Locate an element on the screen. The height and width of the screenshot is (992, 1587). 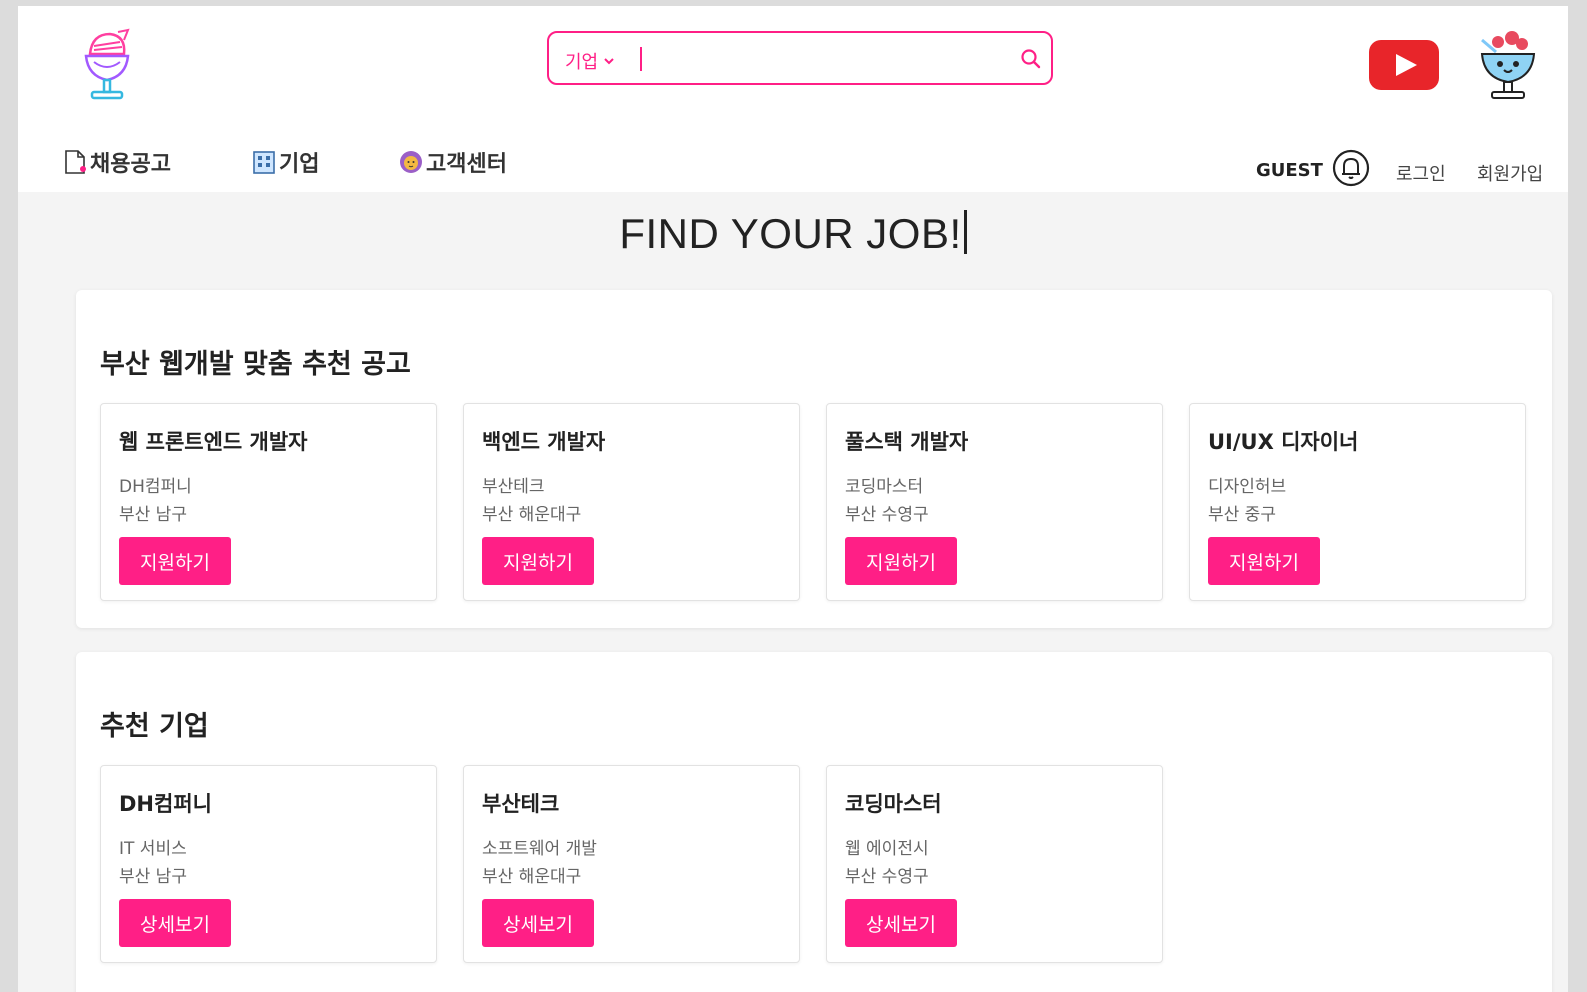
job-title: UI/UX 디자이너 is located at coordinates (1283, 442).